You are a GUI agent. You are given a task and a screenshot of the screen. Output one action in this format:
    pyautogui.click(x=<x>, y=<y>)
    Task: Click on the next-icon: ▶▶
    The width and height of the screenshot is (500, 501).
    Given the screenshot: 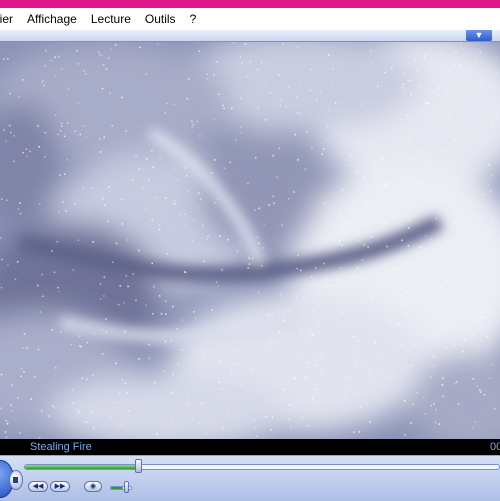 What is the action you would take?
    pyautogui.click(x=60, y=486)
    